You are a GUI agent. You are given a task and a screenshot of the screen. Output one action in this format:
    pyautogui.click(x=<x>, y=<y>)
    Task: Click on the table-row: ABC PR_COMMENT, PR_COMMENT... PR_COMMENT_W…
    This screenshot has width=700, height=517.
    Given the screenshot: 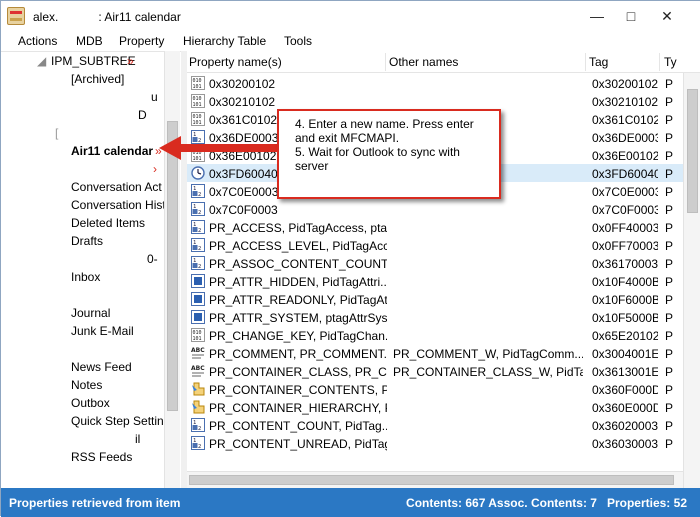 What is the action you would take?
    pyautogui.click(x=435, y=353)
    